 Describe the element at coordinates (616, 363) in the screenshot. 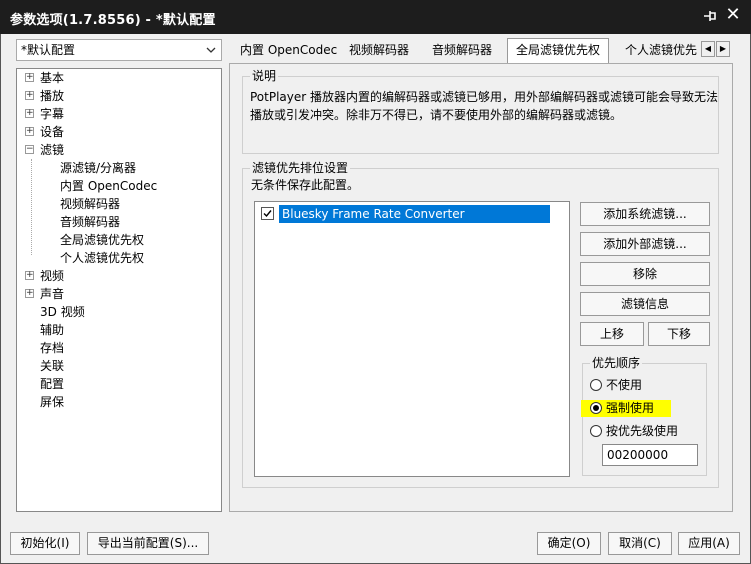

I see `priority-legend: 优先顺序` at that location.